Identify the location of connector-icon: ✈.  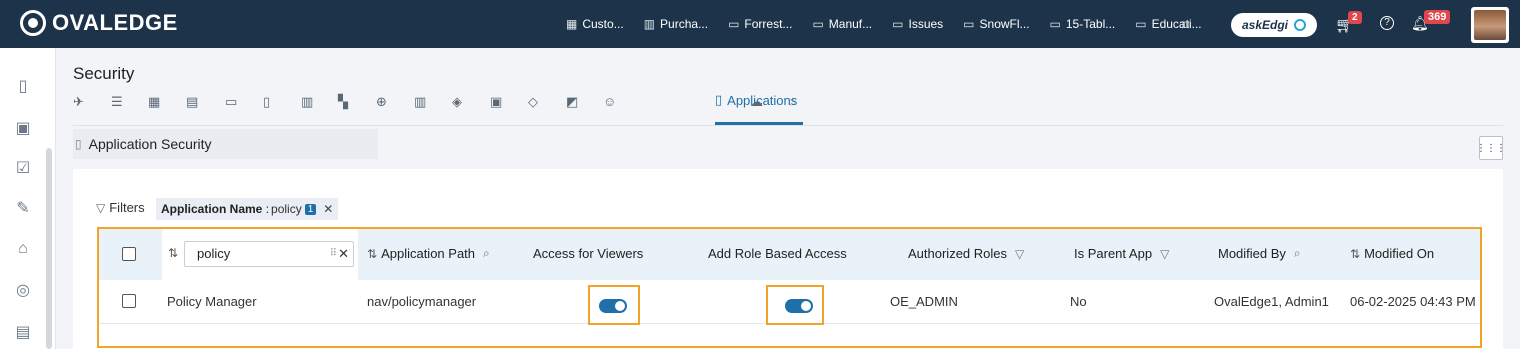
(78, 102).